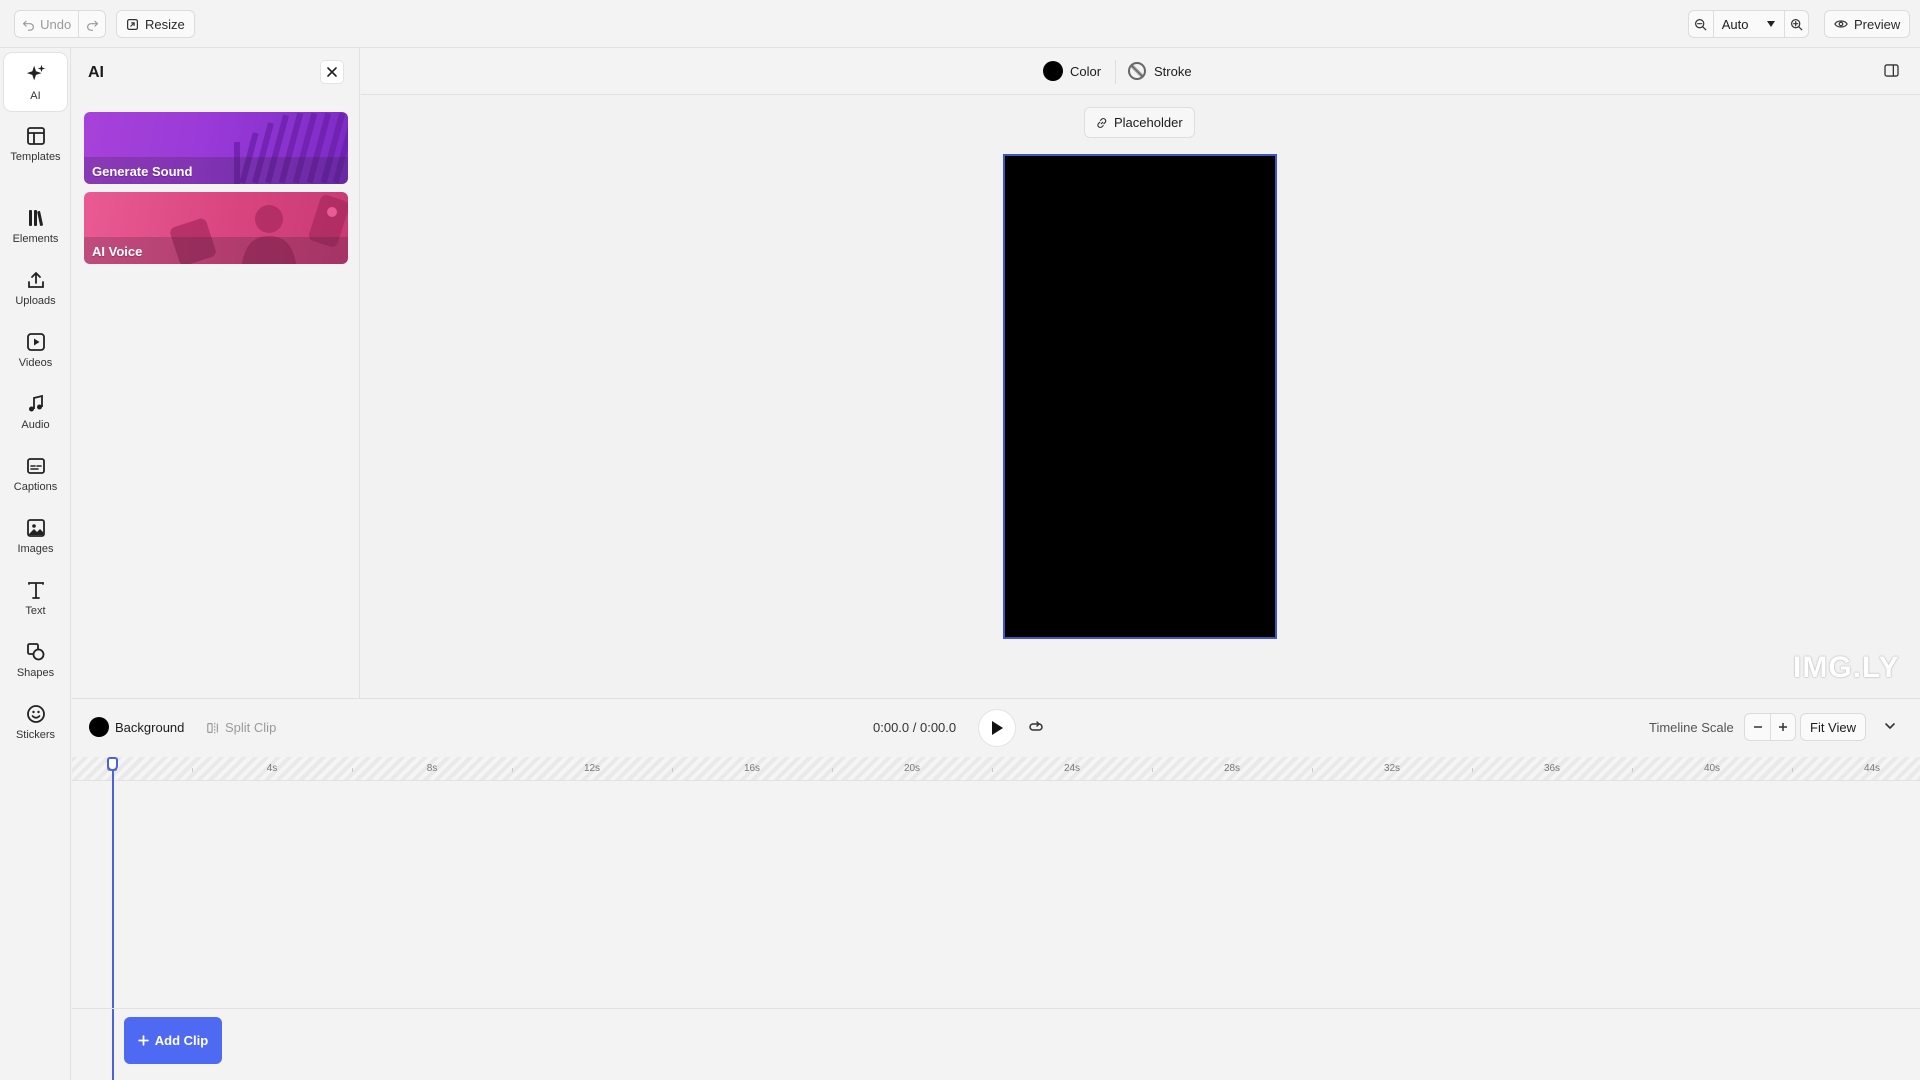 Image resolution: width=1920 pixels, height=1080 pixels. What do you see at coordinates (1833, 727) in the screenshot?
I see `fit-view-button: Fit View` at bounding box center [1833, 727].